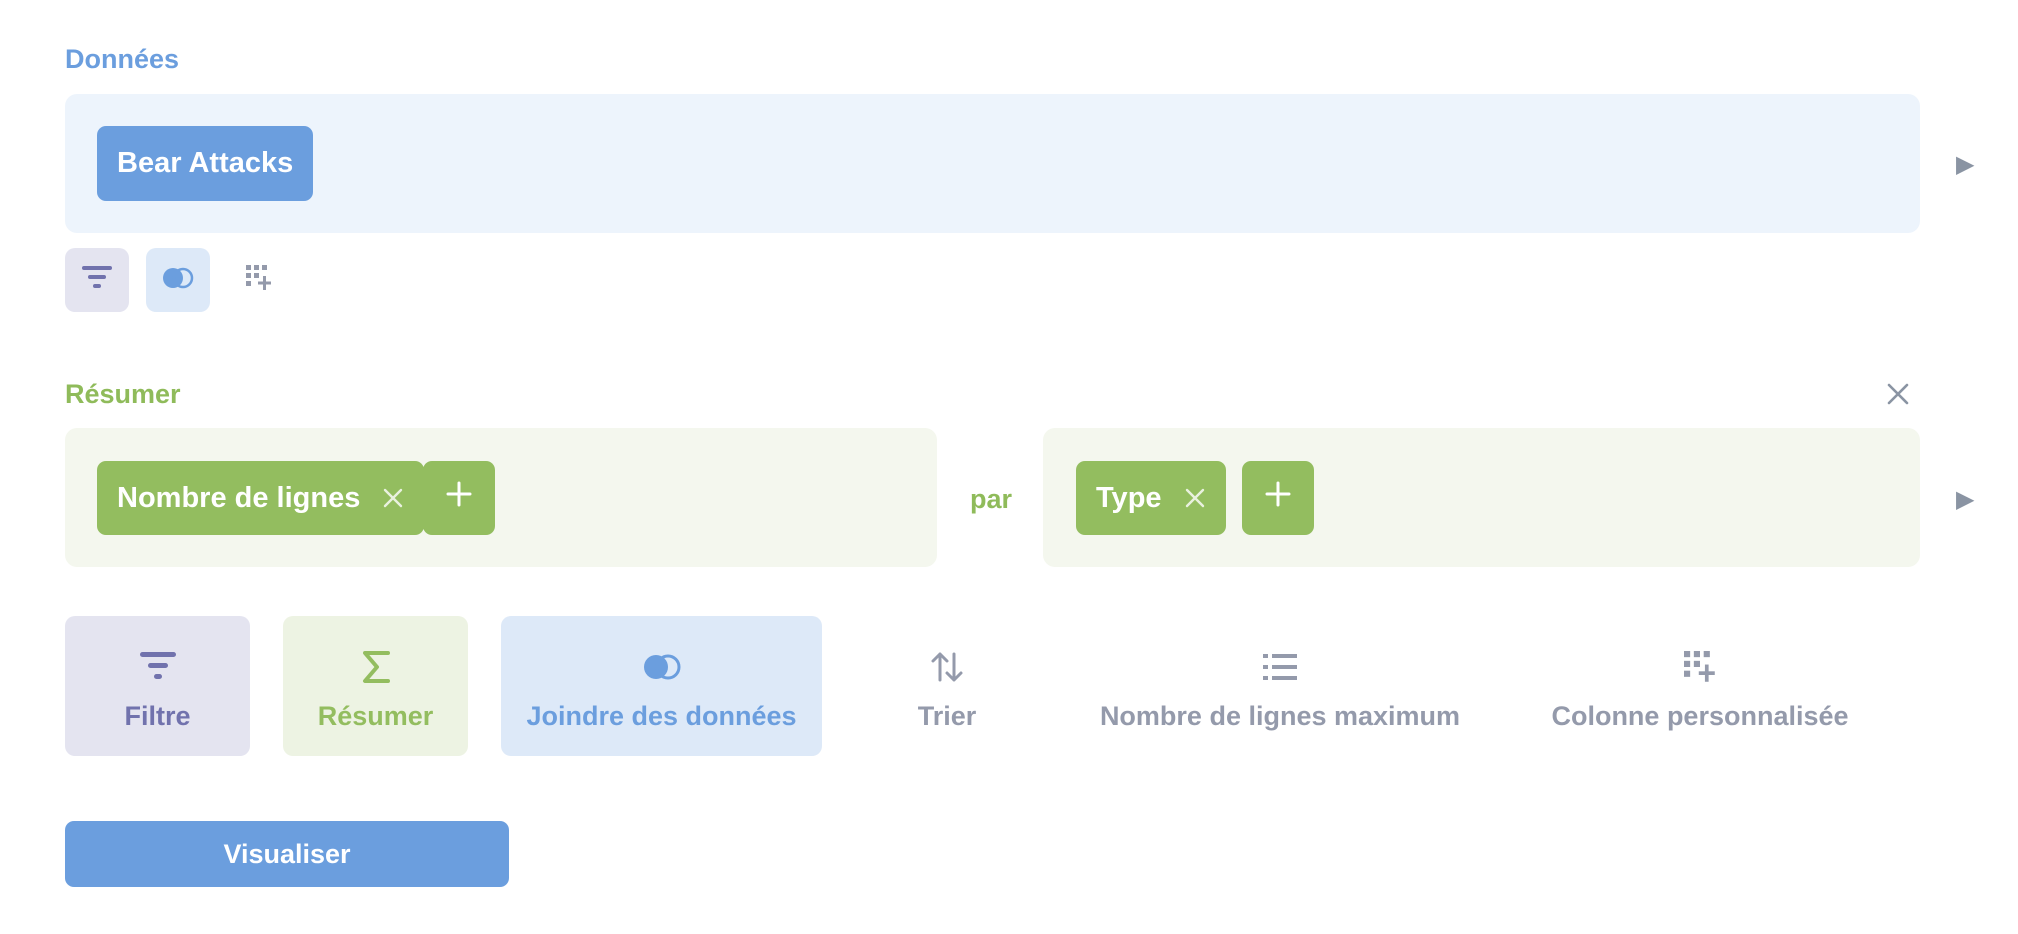 Image resolution: width=2018 pixels, height=934 pixels. I want to click on visualize-button: Visualiser, so click(287, 854).